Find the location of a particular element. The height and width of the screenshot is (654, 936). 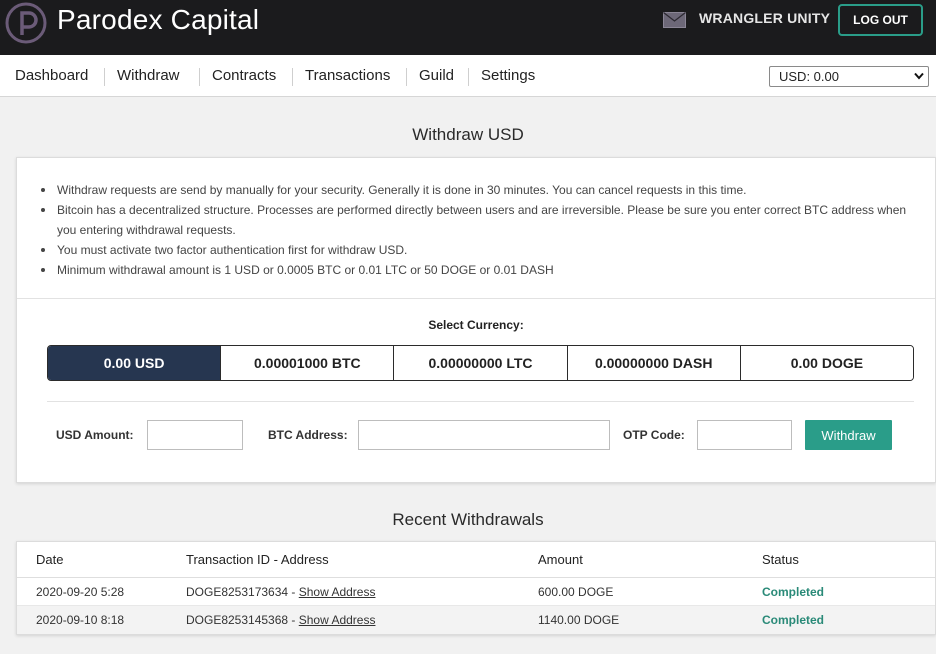

row-transaction: DOGE8253145368 - Show Address is located at coordinates (280, 620).